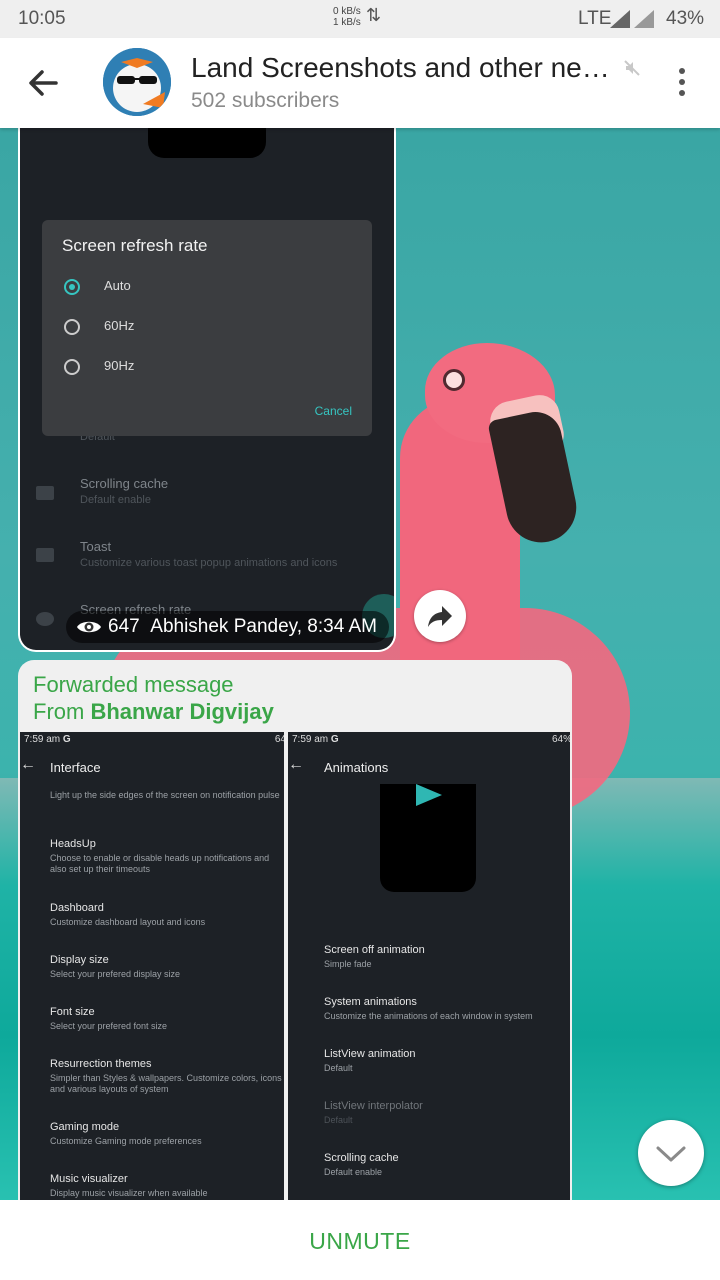  What do you see at coordinates (97, 286) in the screenshot?
I see `option-auto: Auto` at bounding box center [97, 286].